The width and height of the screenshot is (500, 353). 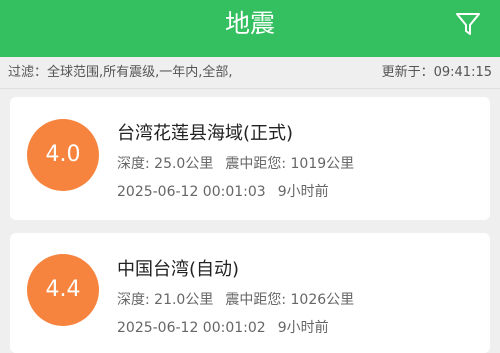 I want to click on quake-location: 台湾花莲县海域(正式), so click(x=205, y=133).